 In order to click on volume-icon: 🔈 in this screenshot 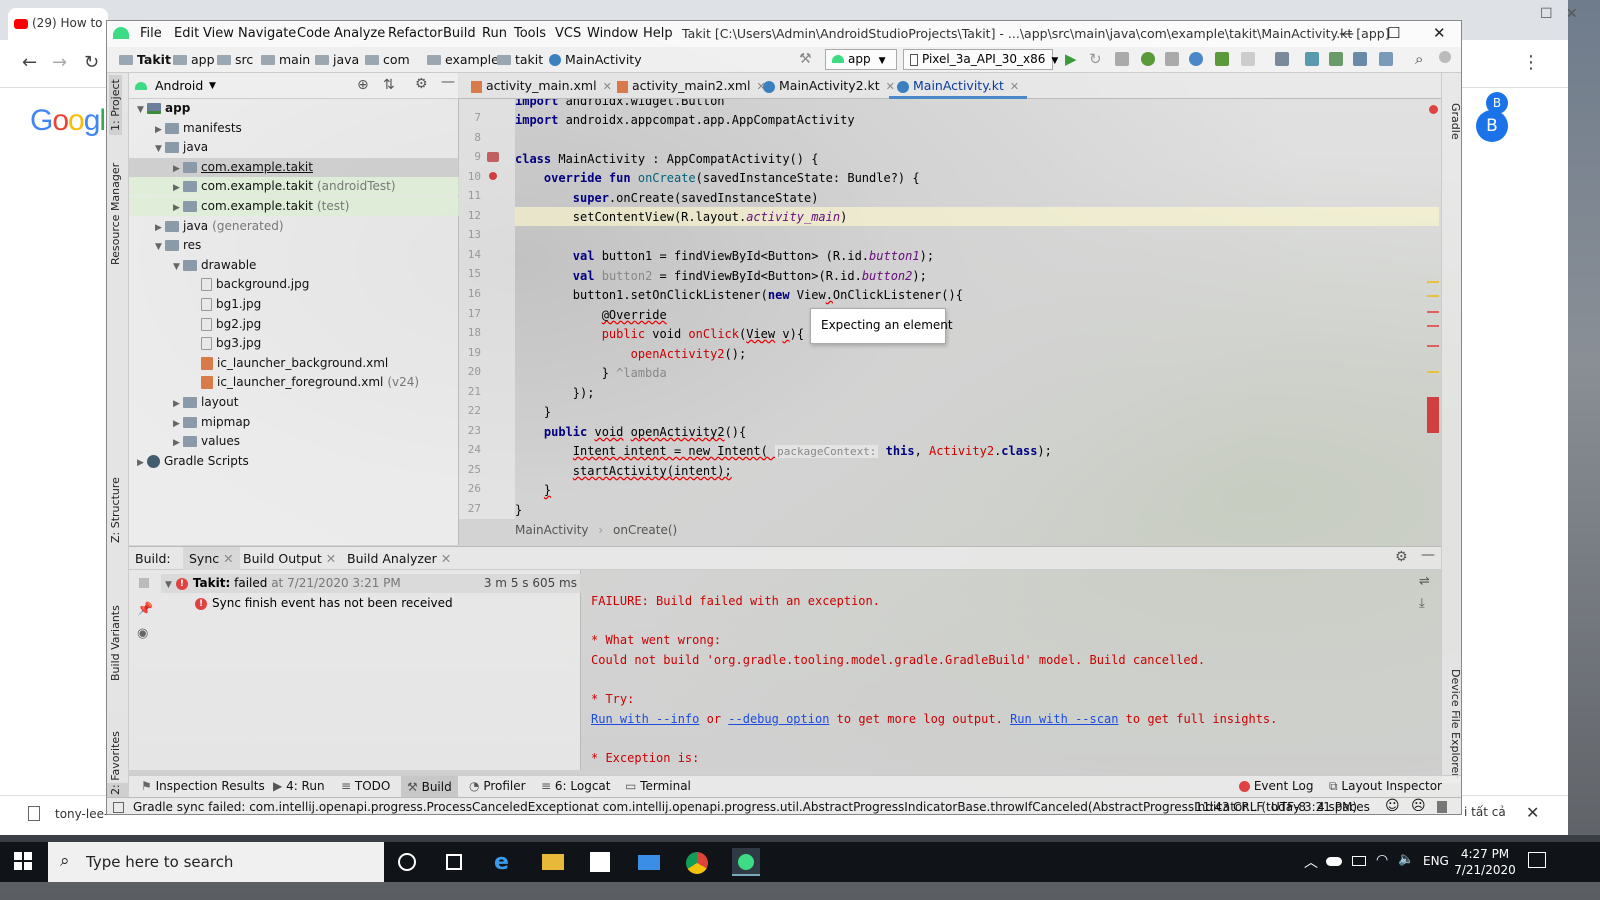, I will do `click(1406, 859)`.